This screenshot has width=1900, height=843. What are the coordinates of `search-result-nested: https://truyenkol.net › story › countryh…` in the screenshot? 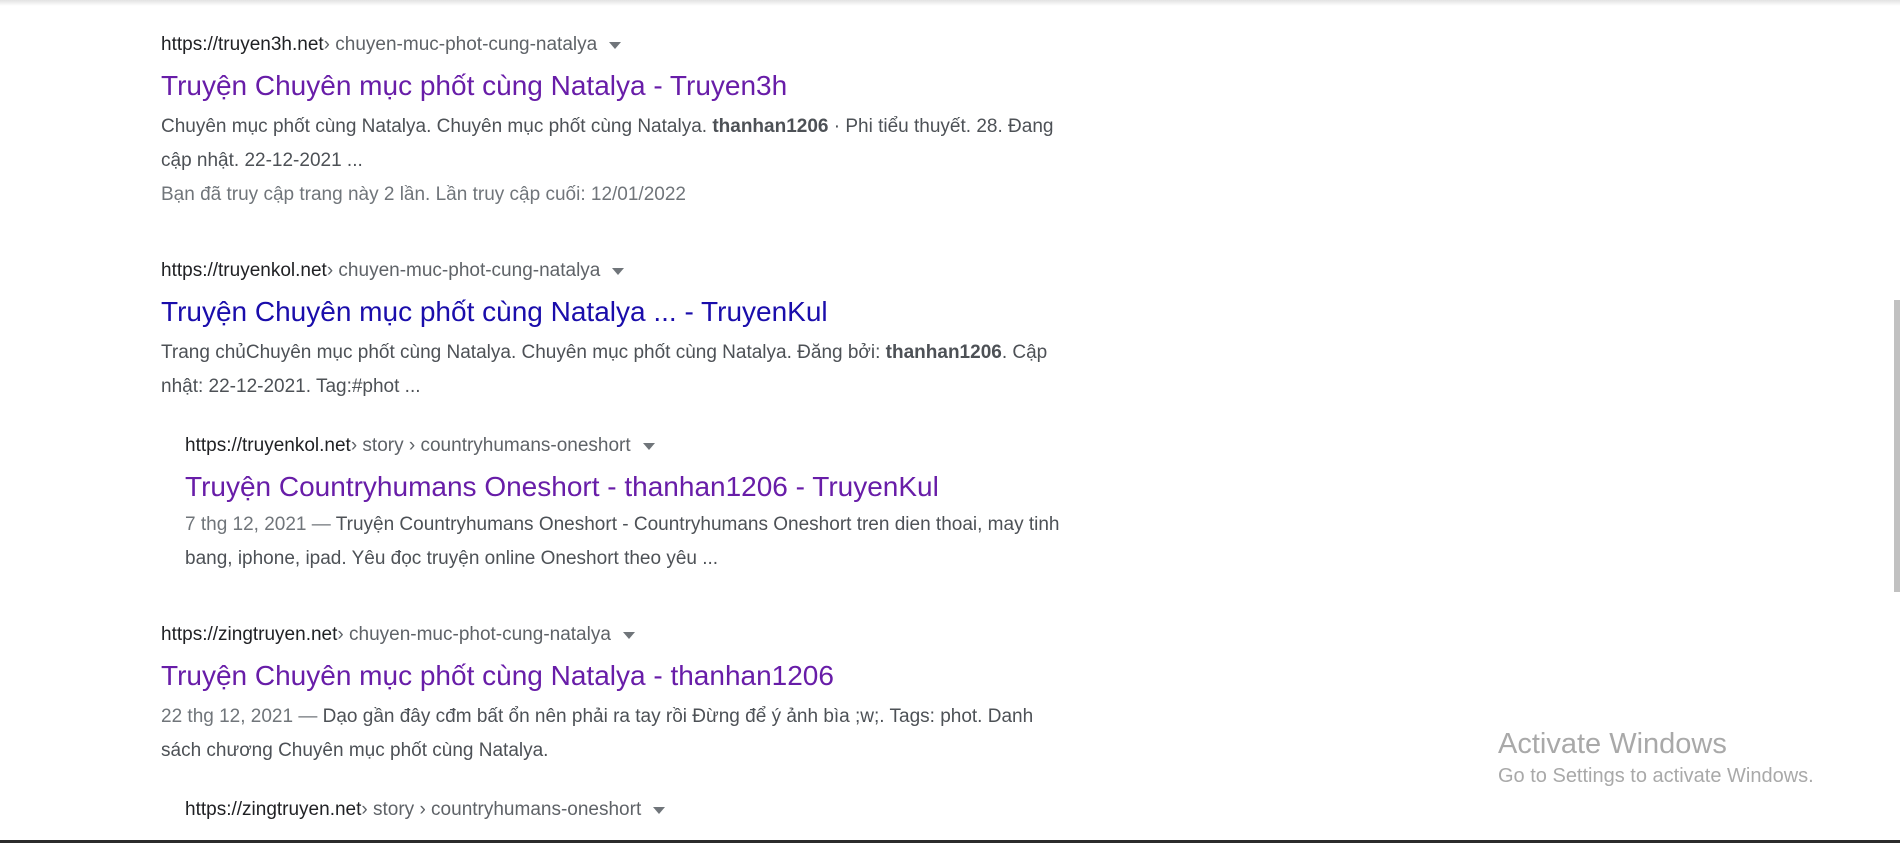 It's located at (635, 503).